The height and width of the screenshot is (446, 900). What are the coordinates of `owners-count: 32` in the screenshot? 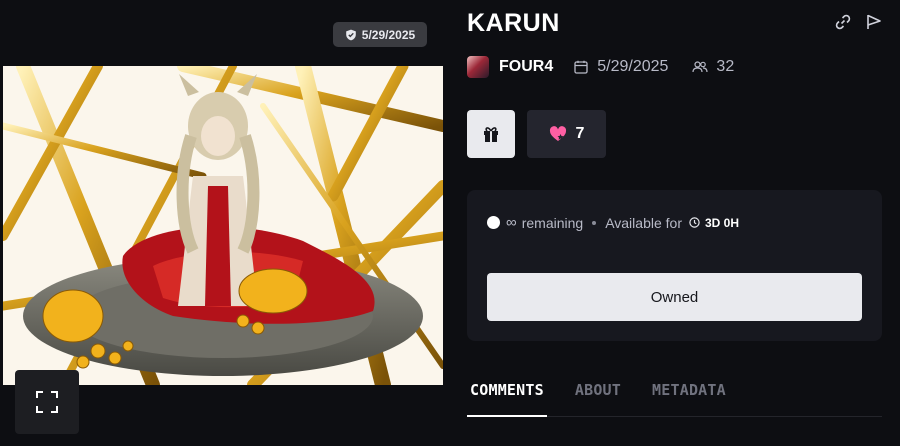 It's located at (725, 66).